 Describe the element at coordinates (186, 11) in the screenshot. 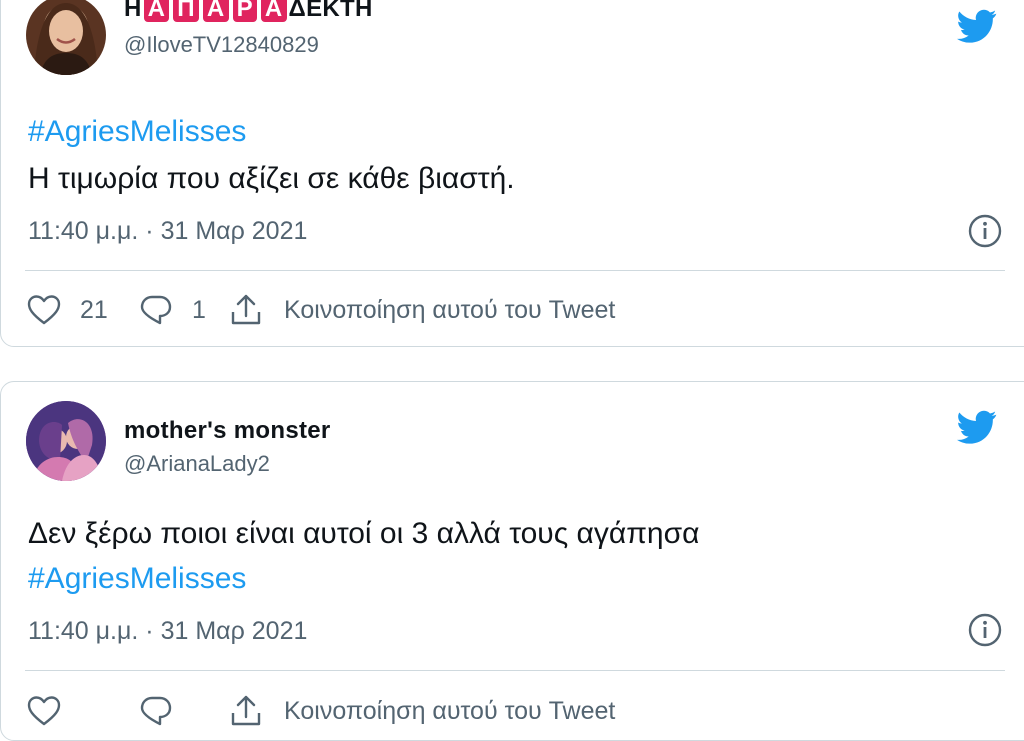

I see `display-name-letter: Π` at that location.